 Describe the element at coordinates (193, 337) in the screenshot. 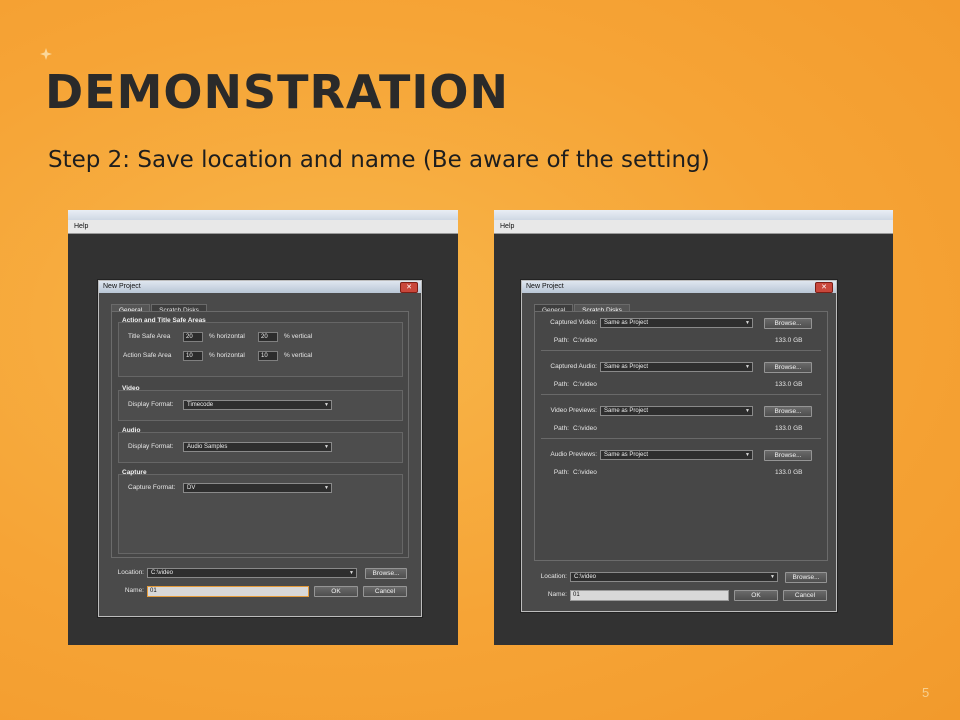

I see `title-safe-h-input: 20` at that location.